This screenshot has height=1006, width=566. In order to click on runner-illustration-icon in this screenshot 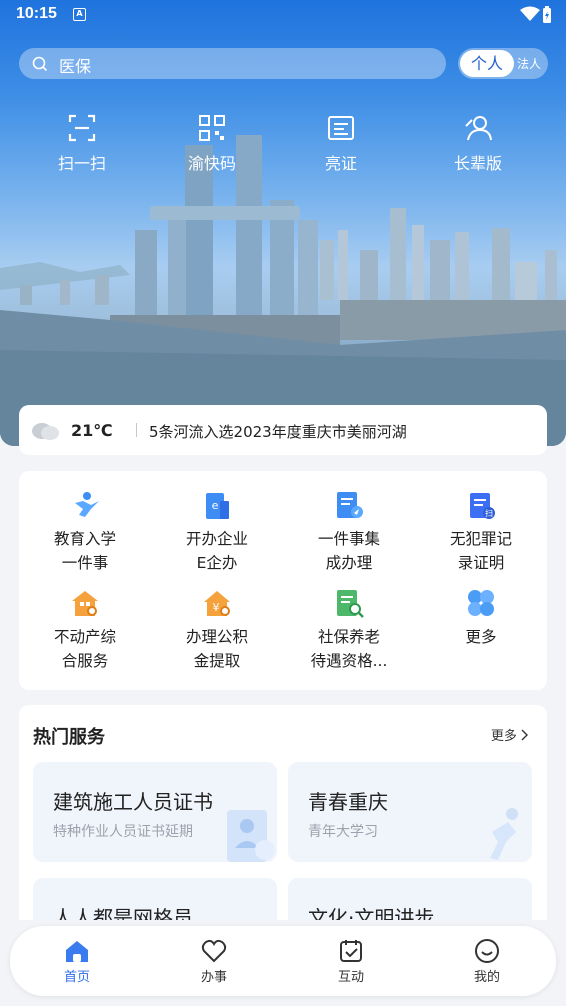, I will do `click(504, 834)`.